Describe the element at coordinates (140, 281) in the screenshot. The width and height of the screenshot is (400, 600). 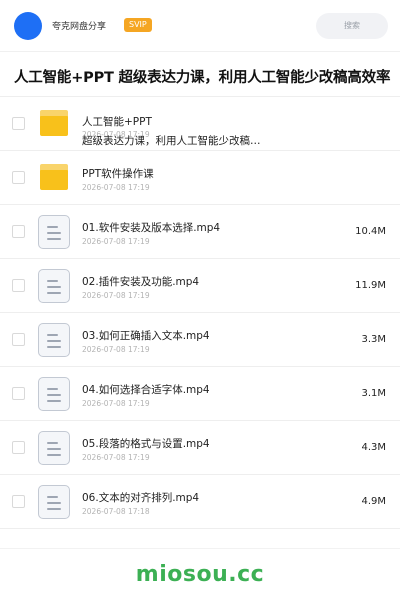
I see `file-name: 02.插件安装及功能.mp4` at that location.